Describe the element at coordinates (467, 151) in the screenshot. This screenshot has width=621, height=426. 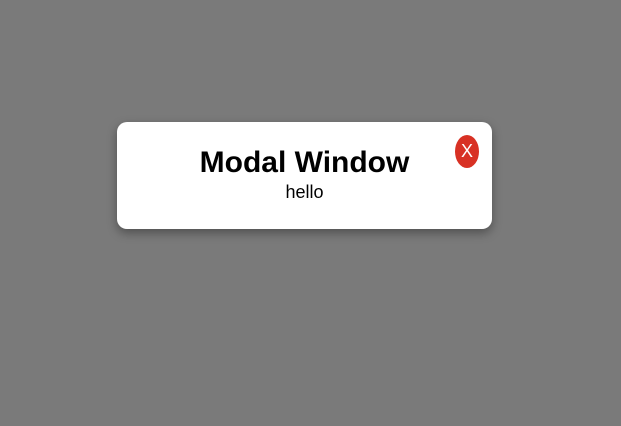
I see `close-button: X` at that location.